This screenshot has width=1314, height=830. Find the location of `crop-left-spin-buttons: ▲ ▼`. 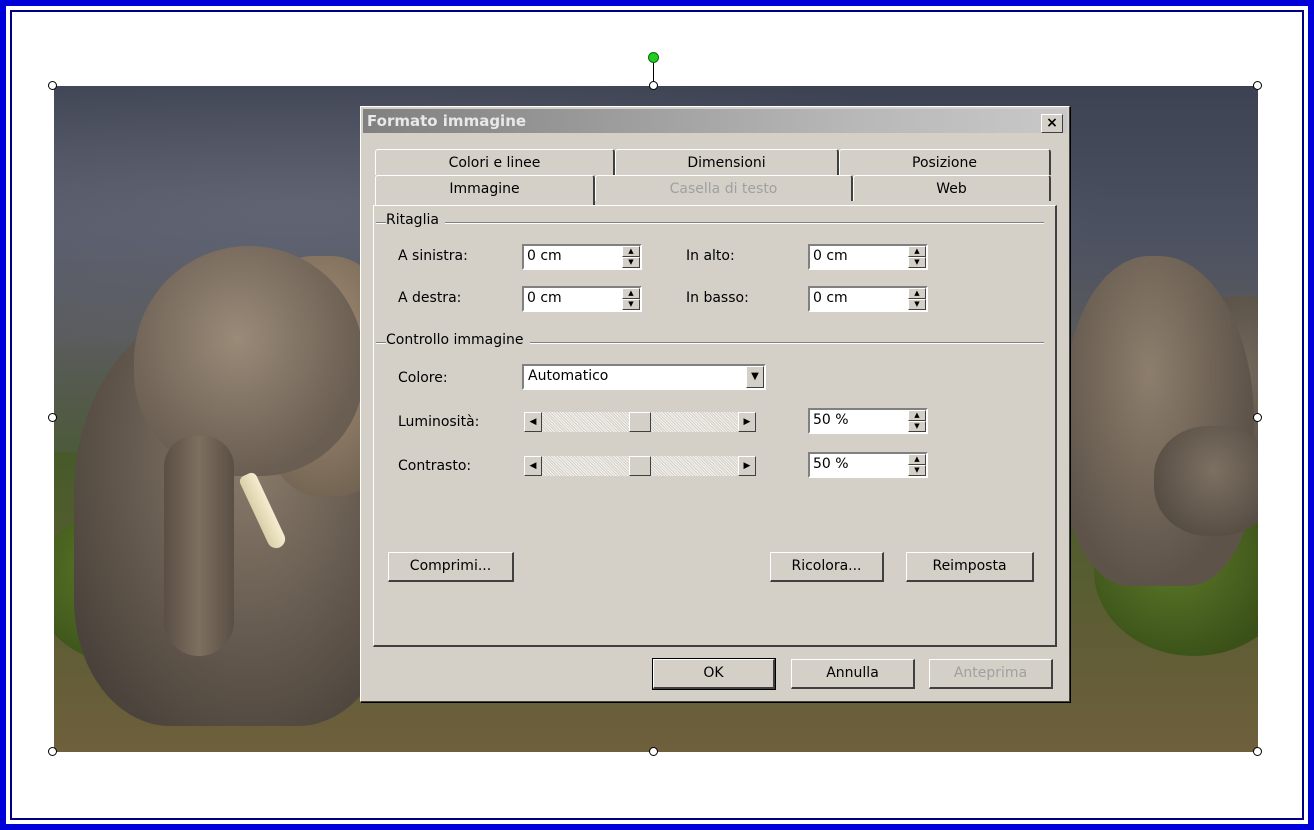

crop-left-spin-buttons: ▲ ▼ is located at coordinates (631, 257).